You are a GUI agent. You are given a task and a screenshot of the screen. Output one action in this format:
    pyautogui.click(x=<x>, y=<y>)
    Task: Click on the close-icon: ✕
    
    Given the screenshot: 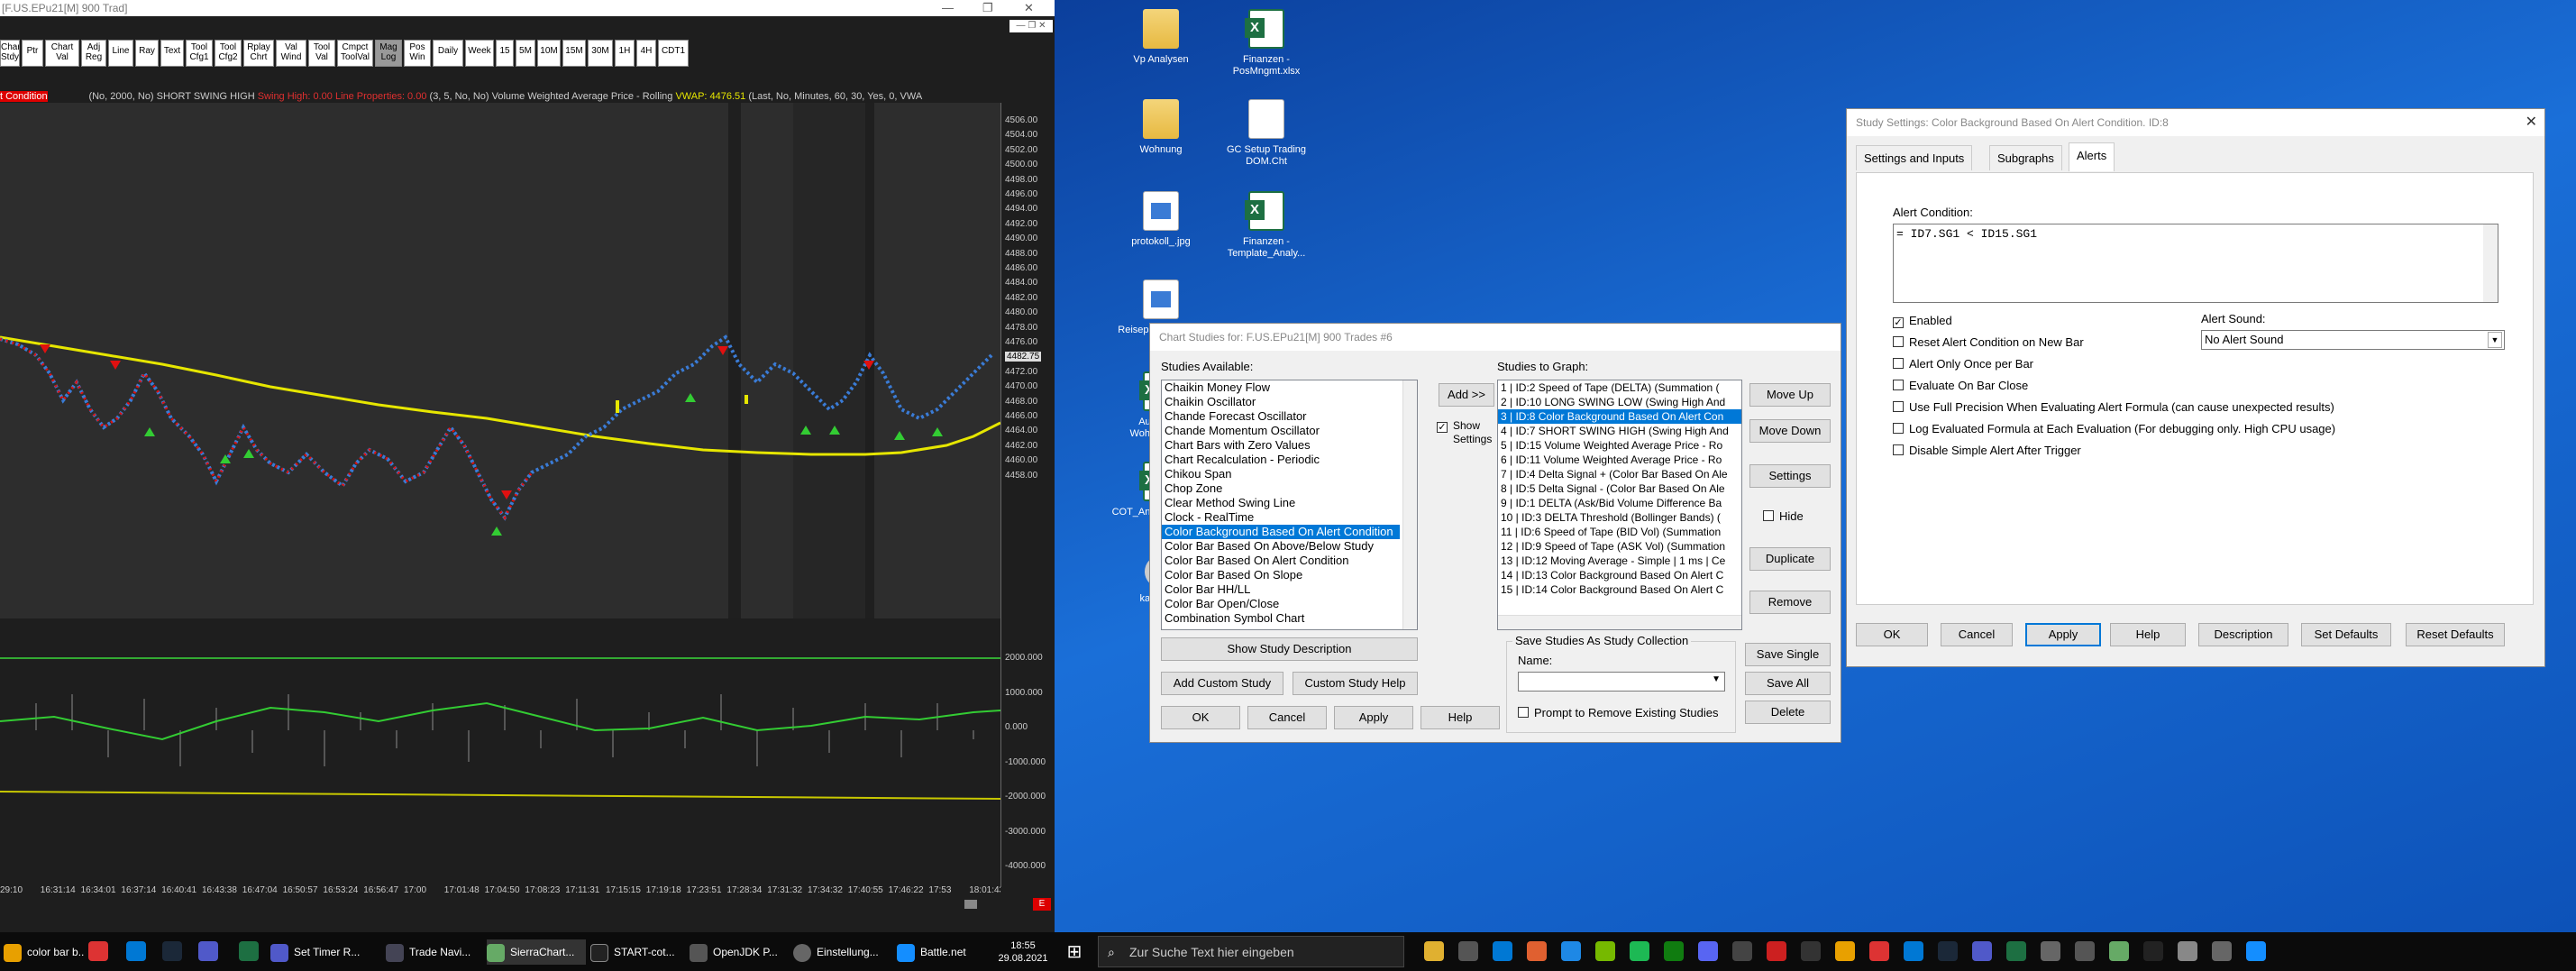 What is the action you would take?
    pyautogui.click(x=2531, y=122)
    